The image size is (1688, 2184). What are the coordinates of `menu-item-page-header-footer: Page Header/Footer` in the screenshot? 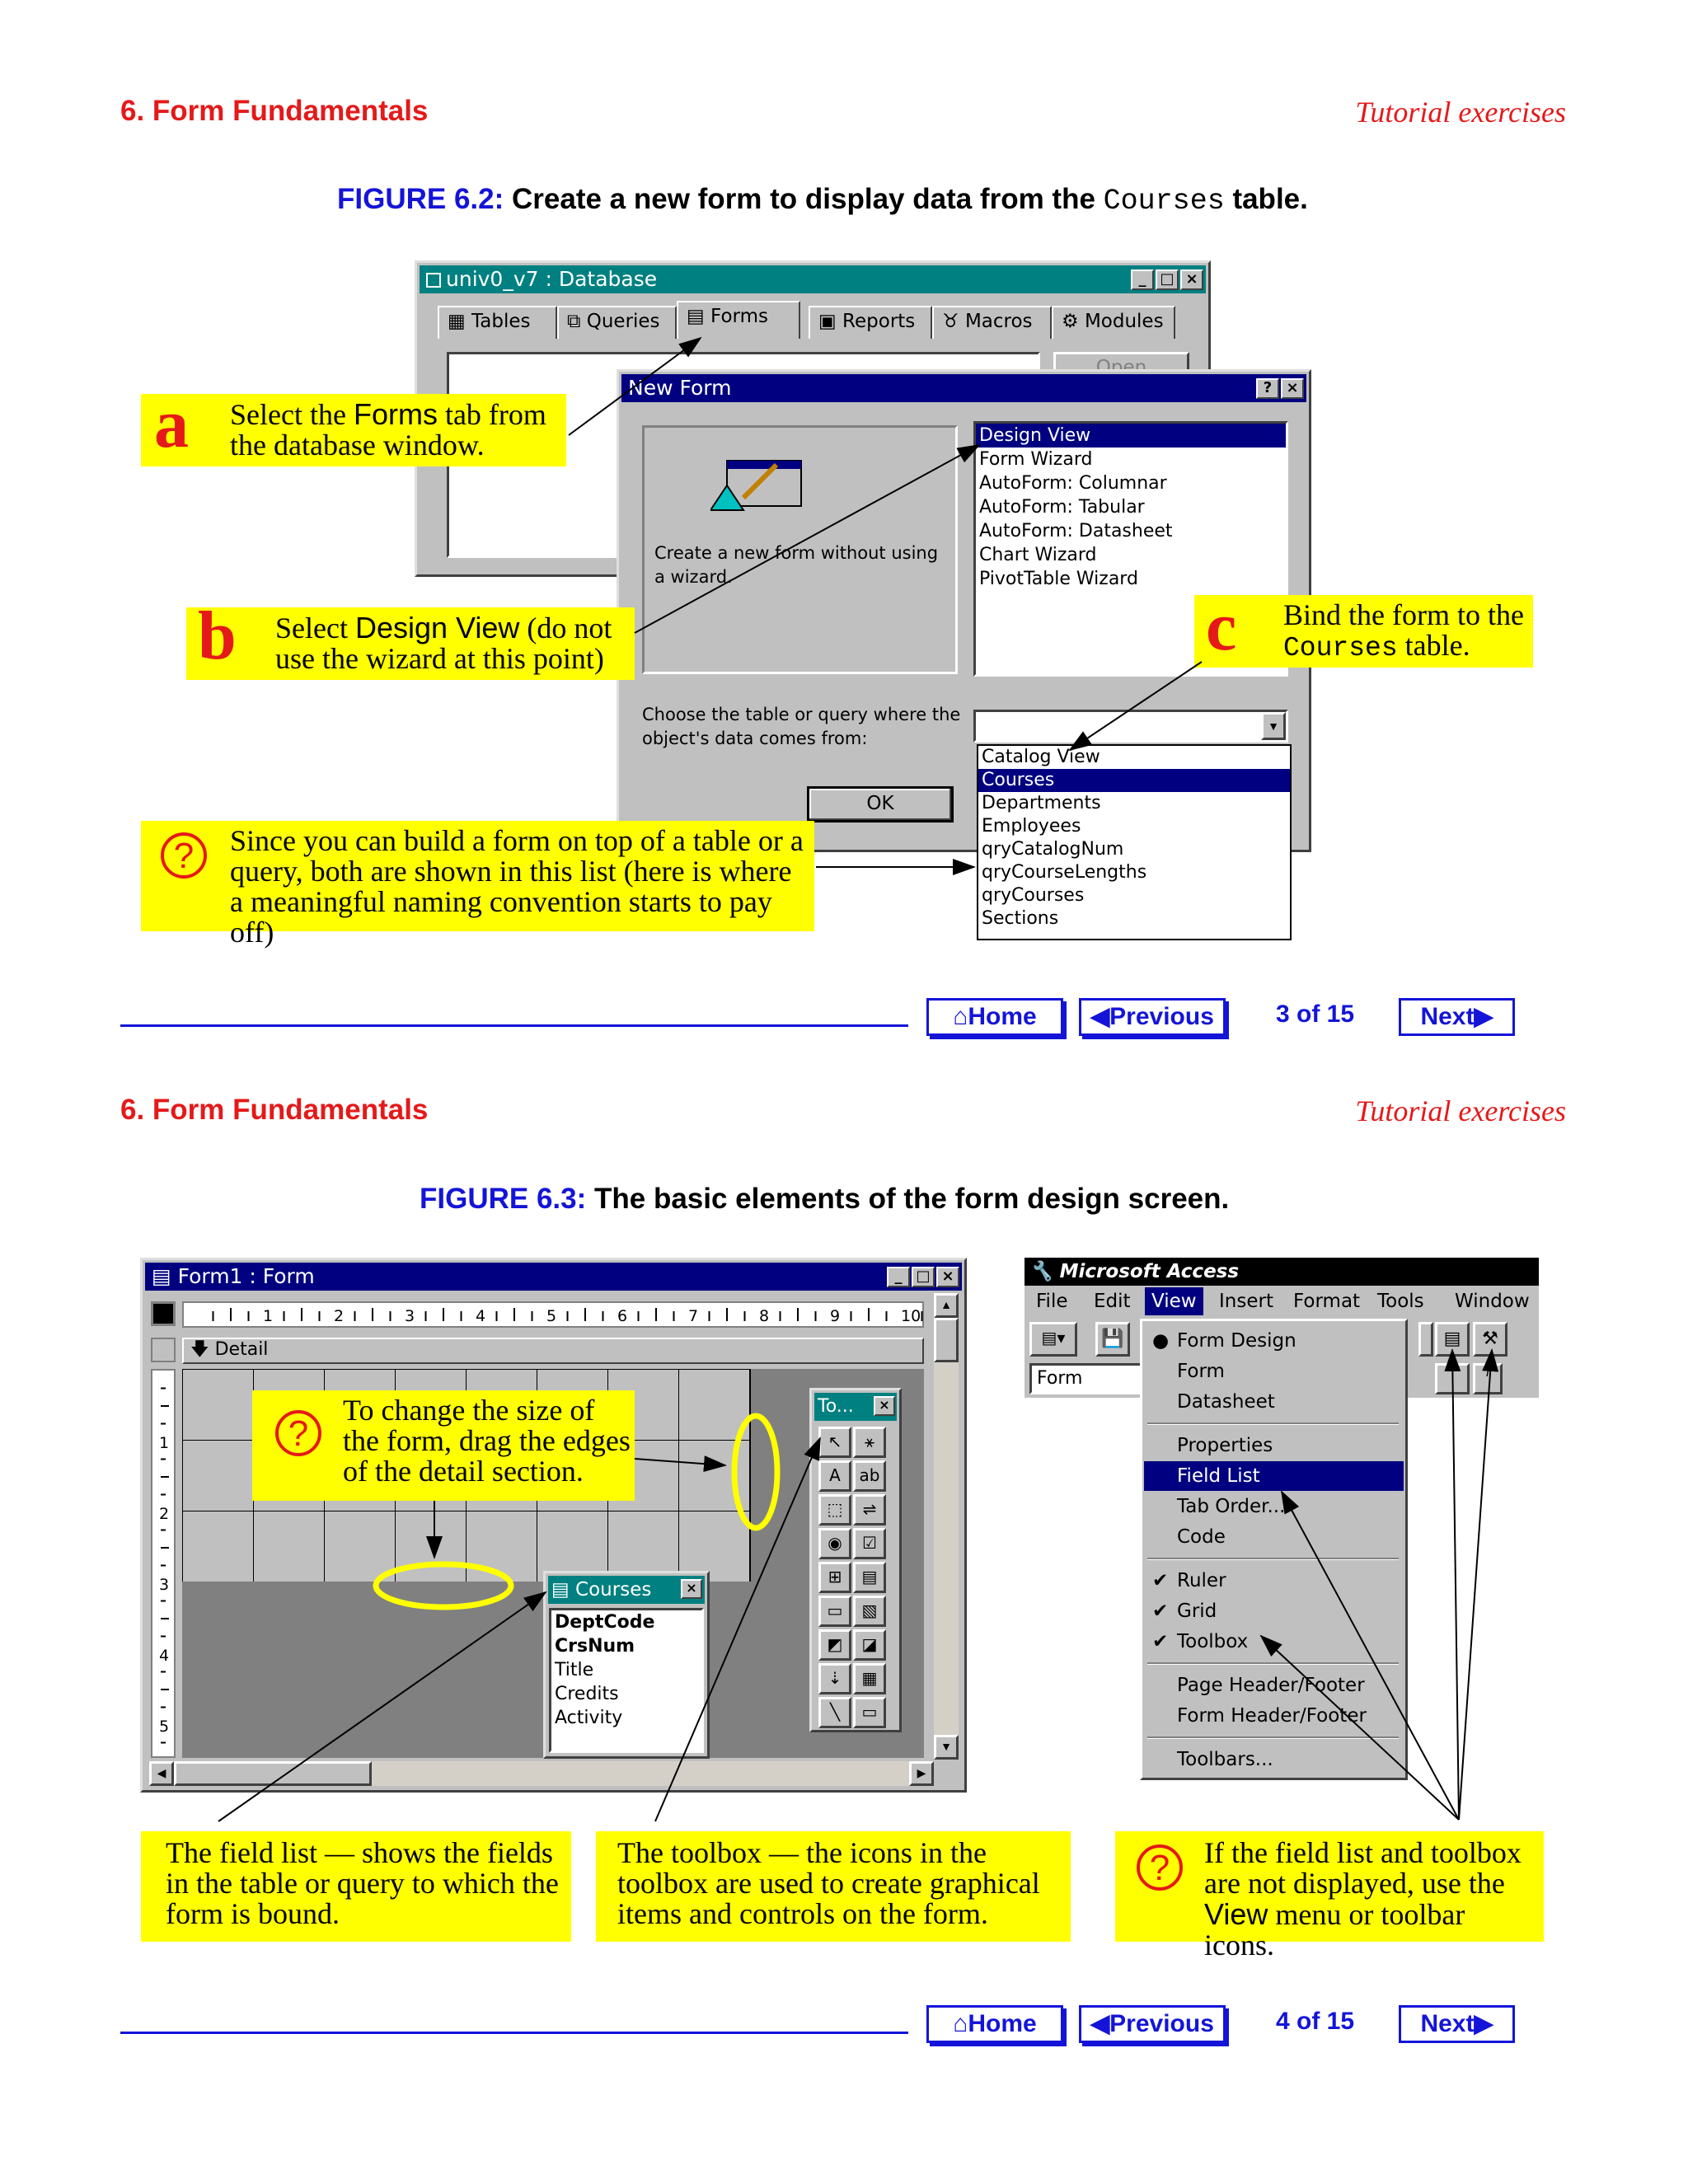 It's located at (1274, 1685).